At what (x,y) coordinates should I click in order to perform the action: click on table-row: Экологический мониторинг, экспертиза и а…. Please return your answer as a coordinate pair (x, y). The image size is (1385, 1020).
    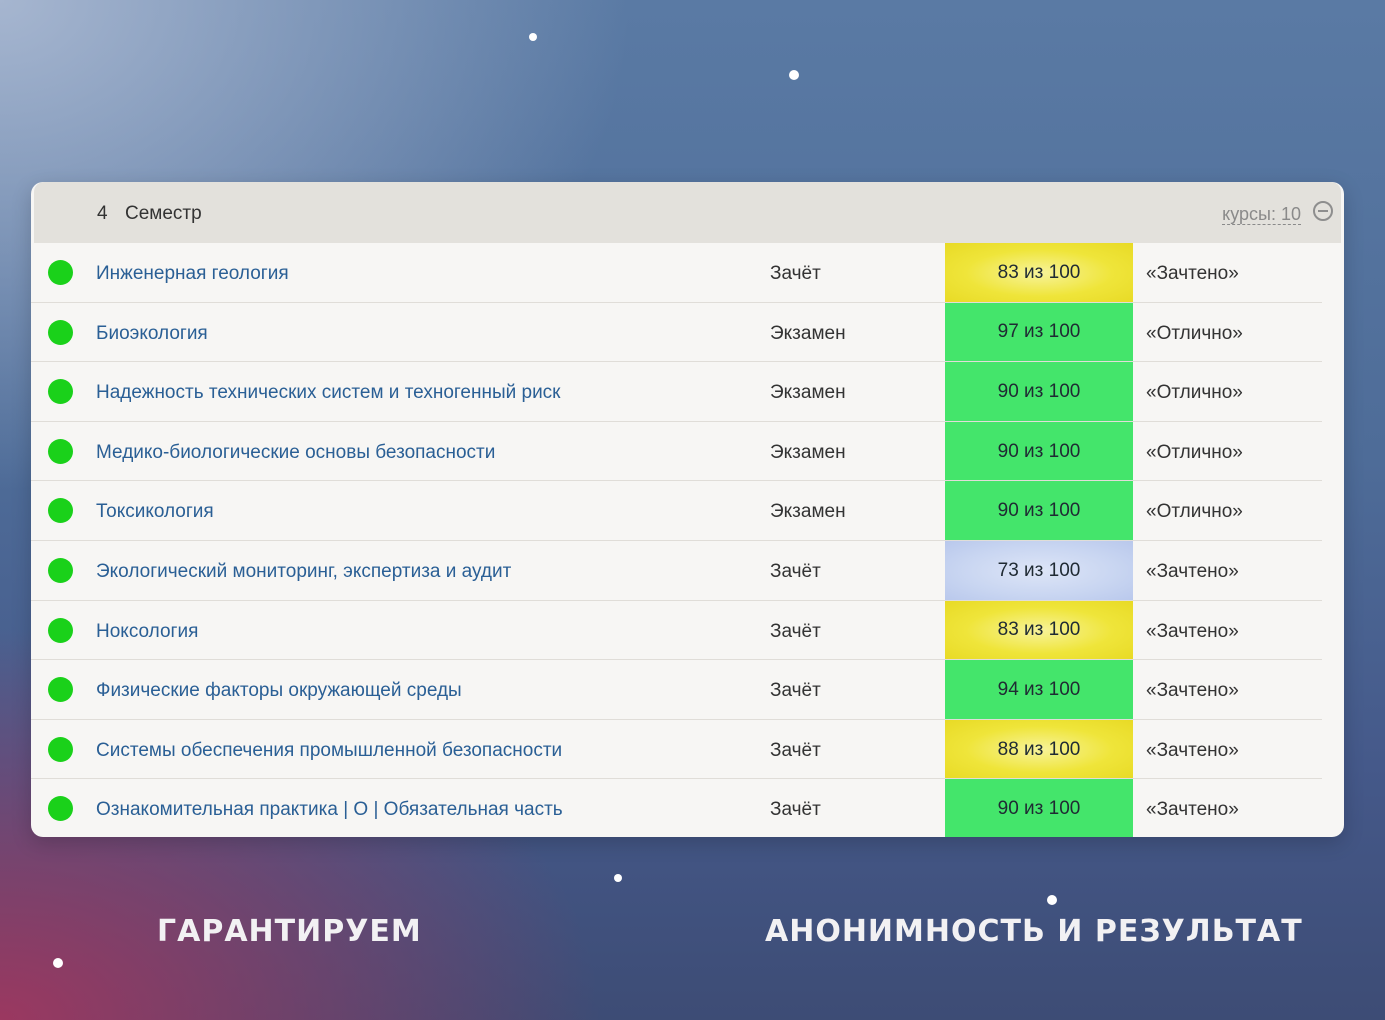
    Looking at the image, I should click on (687, 570).